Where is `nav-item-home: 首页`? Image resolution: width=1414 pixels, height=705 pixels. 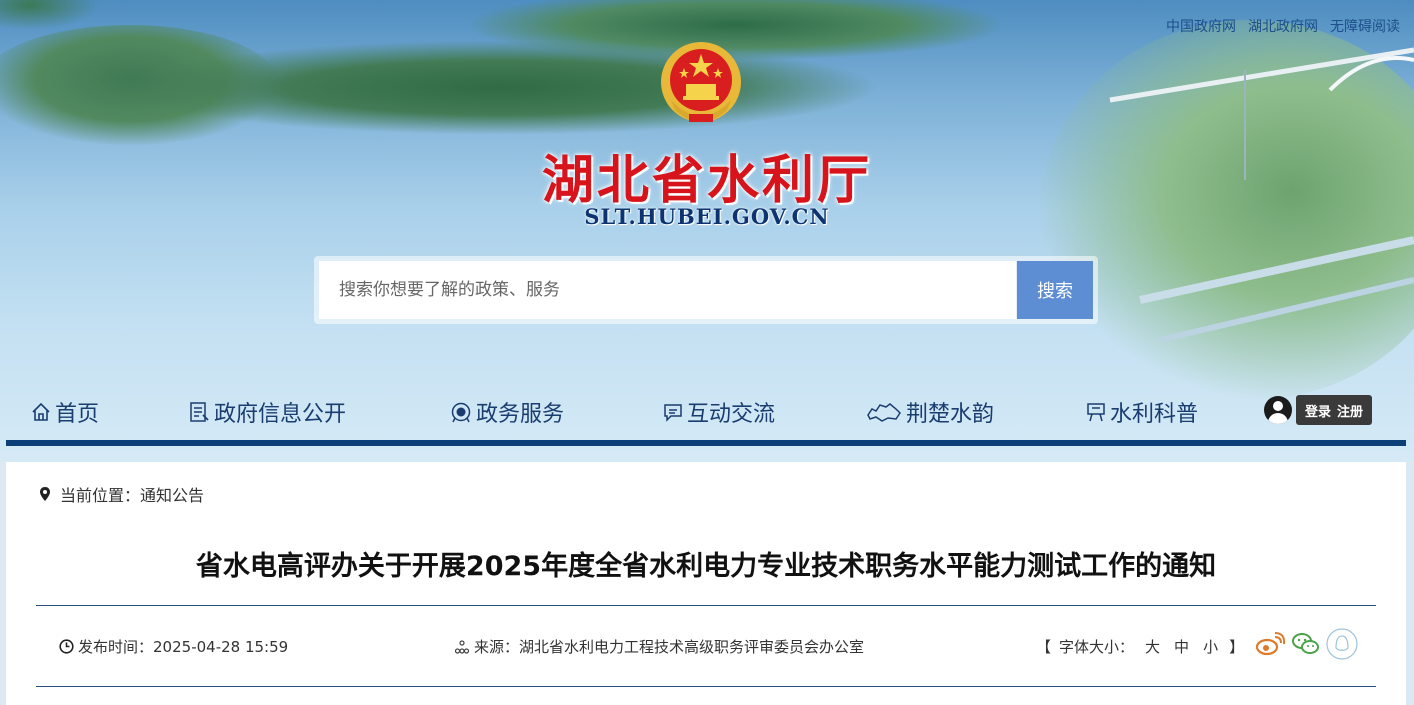 nav-item-home: 首页 is located at coordinates (65, 412).